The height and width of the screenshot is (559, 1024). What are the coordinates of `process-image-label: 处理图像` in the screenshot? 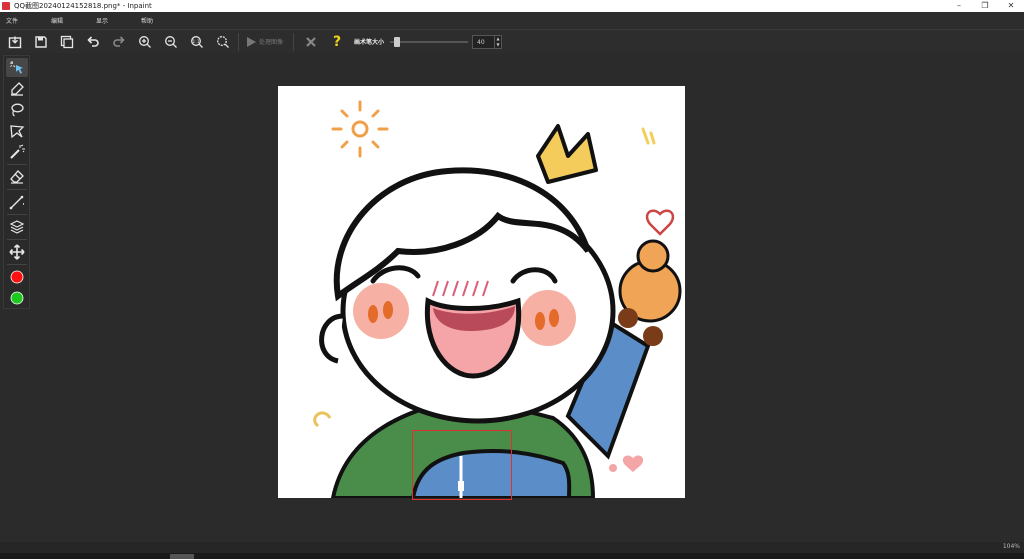 It's located at (271, 42).